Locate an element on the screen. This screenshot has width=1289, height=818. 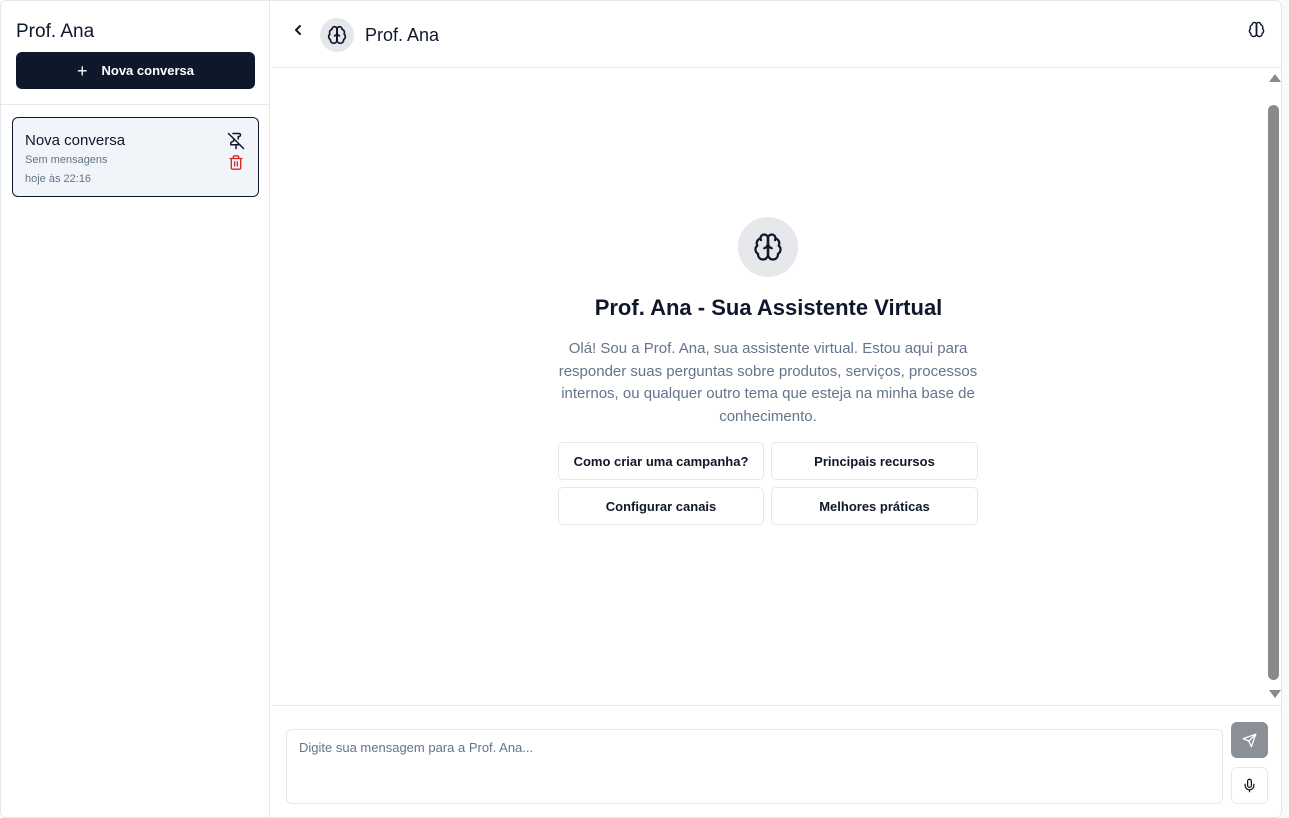
avatar is located at coordinates (337, 35).